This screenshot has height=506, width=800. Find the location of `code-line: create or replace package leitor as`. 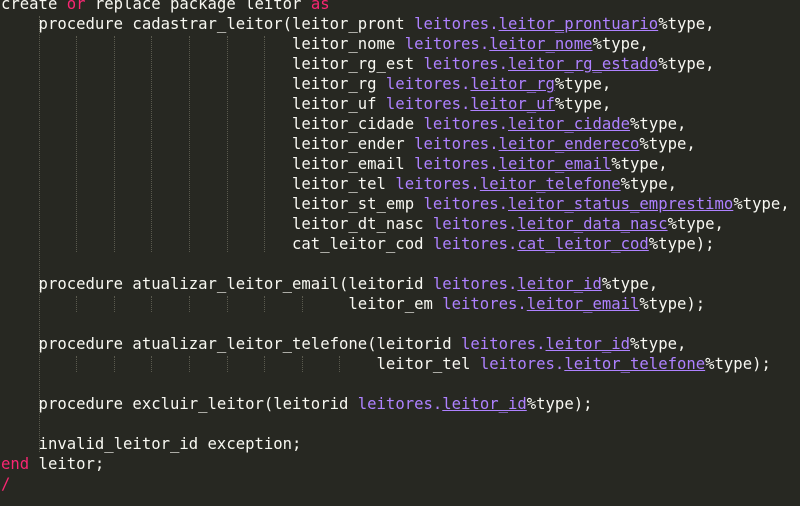

code-line: create or replace package leitor as is located at coordinates (395, 7).